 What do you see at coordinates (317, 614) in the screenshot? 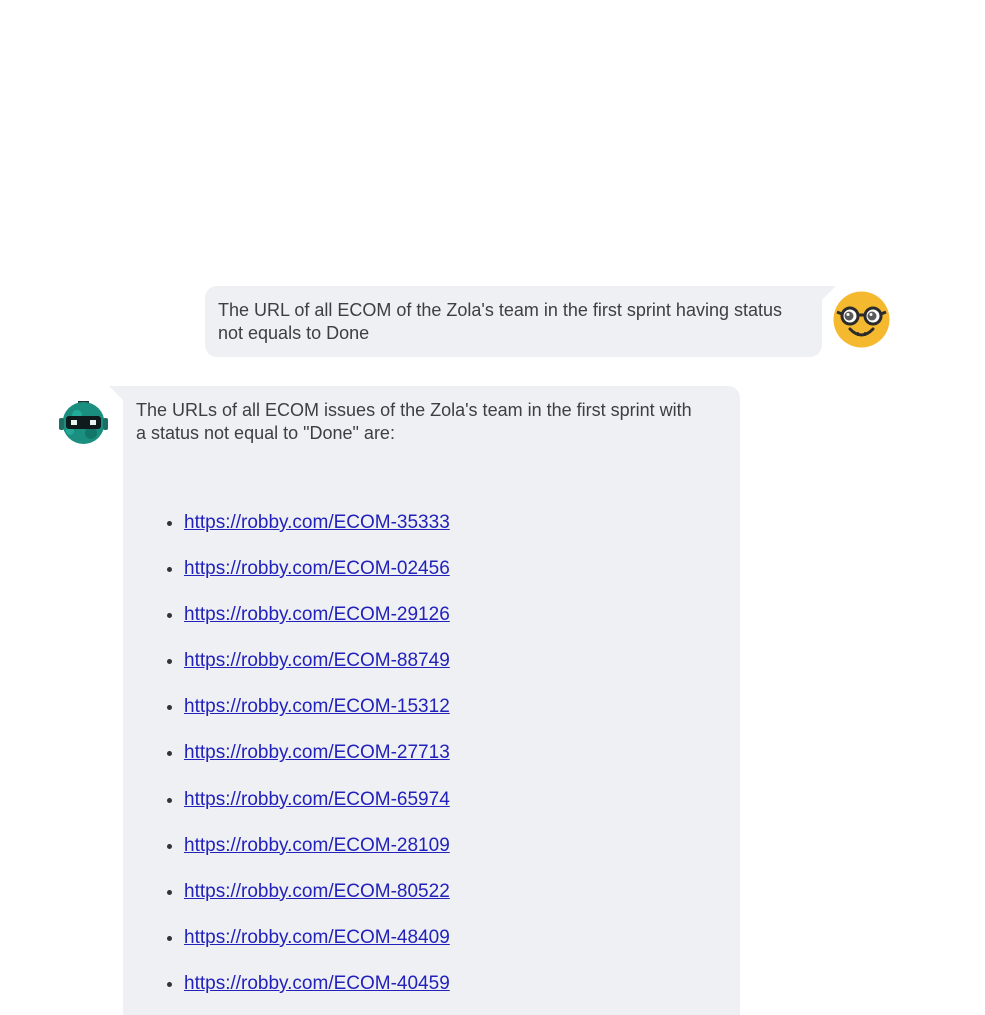
I see `issue-link: https://robby.com/ECOM-29126` at bounding box center [317, 614].